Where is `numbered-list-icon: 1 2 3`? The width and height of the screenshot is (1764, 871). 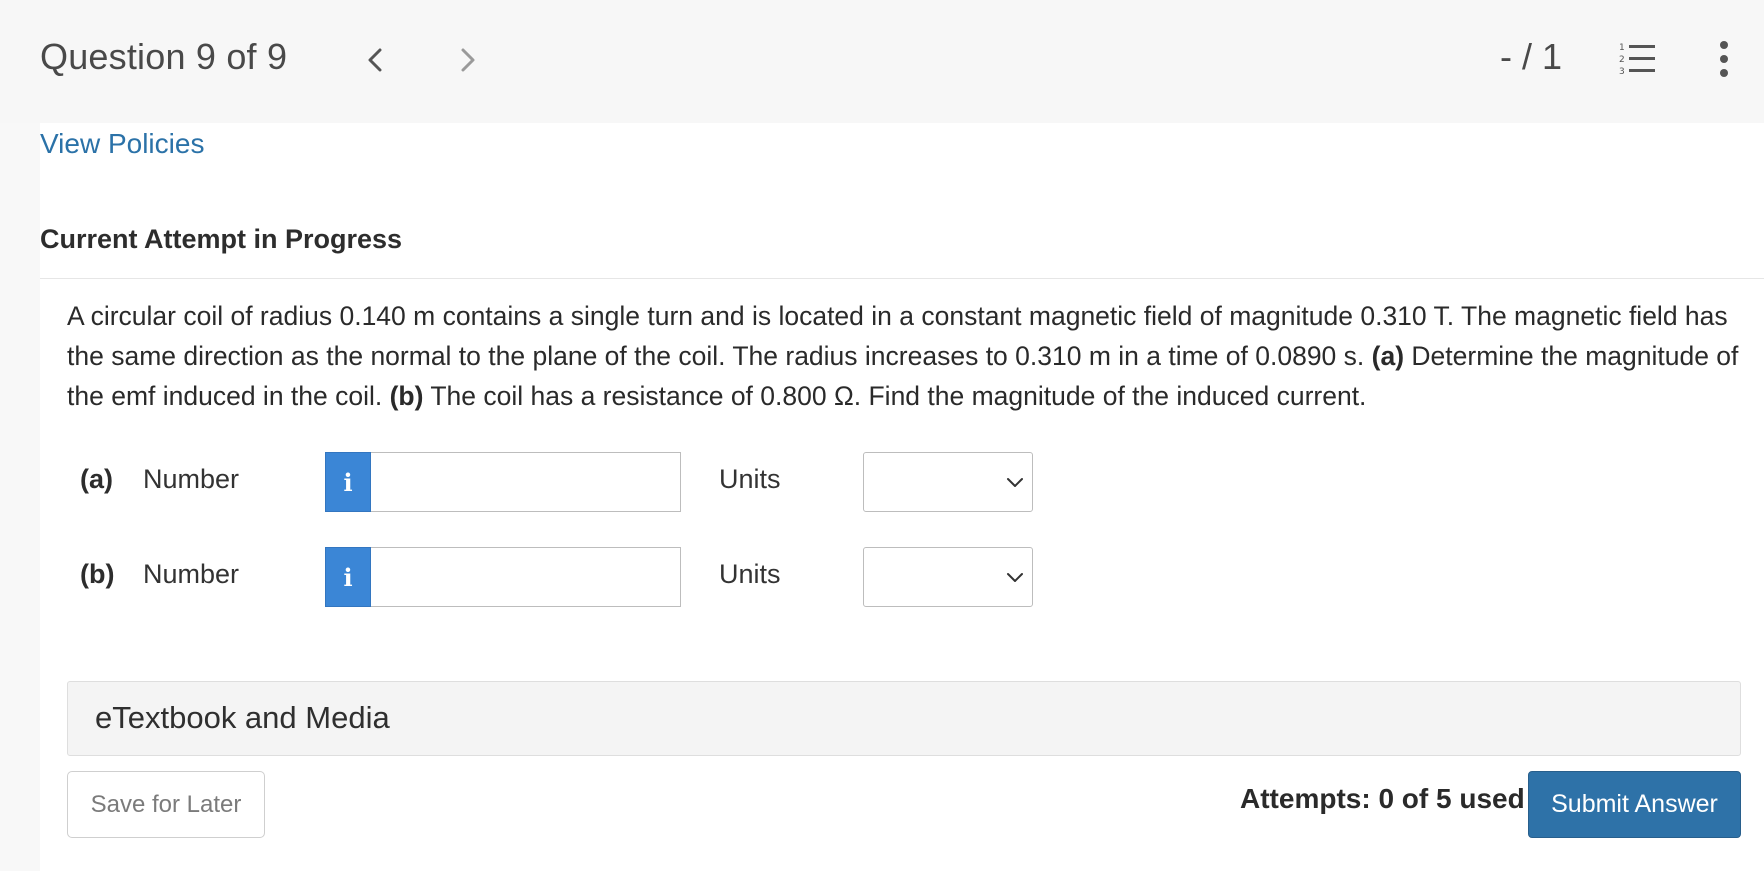 numbered-list-icon: 1 2 3 is located at coordinates (1637, 60).